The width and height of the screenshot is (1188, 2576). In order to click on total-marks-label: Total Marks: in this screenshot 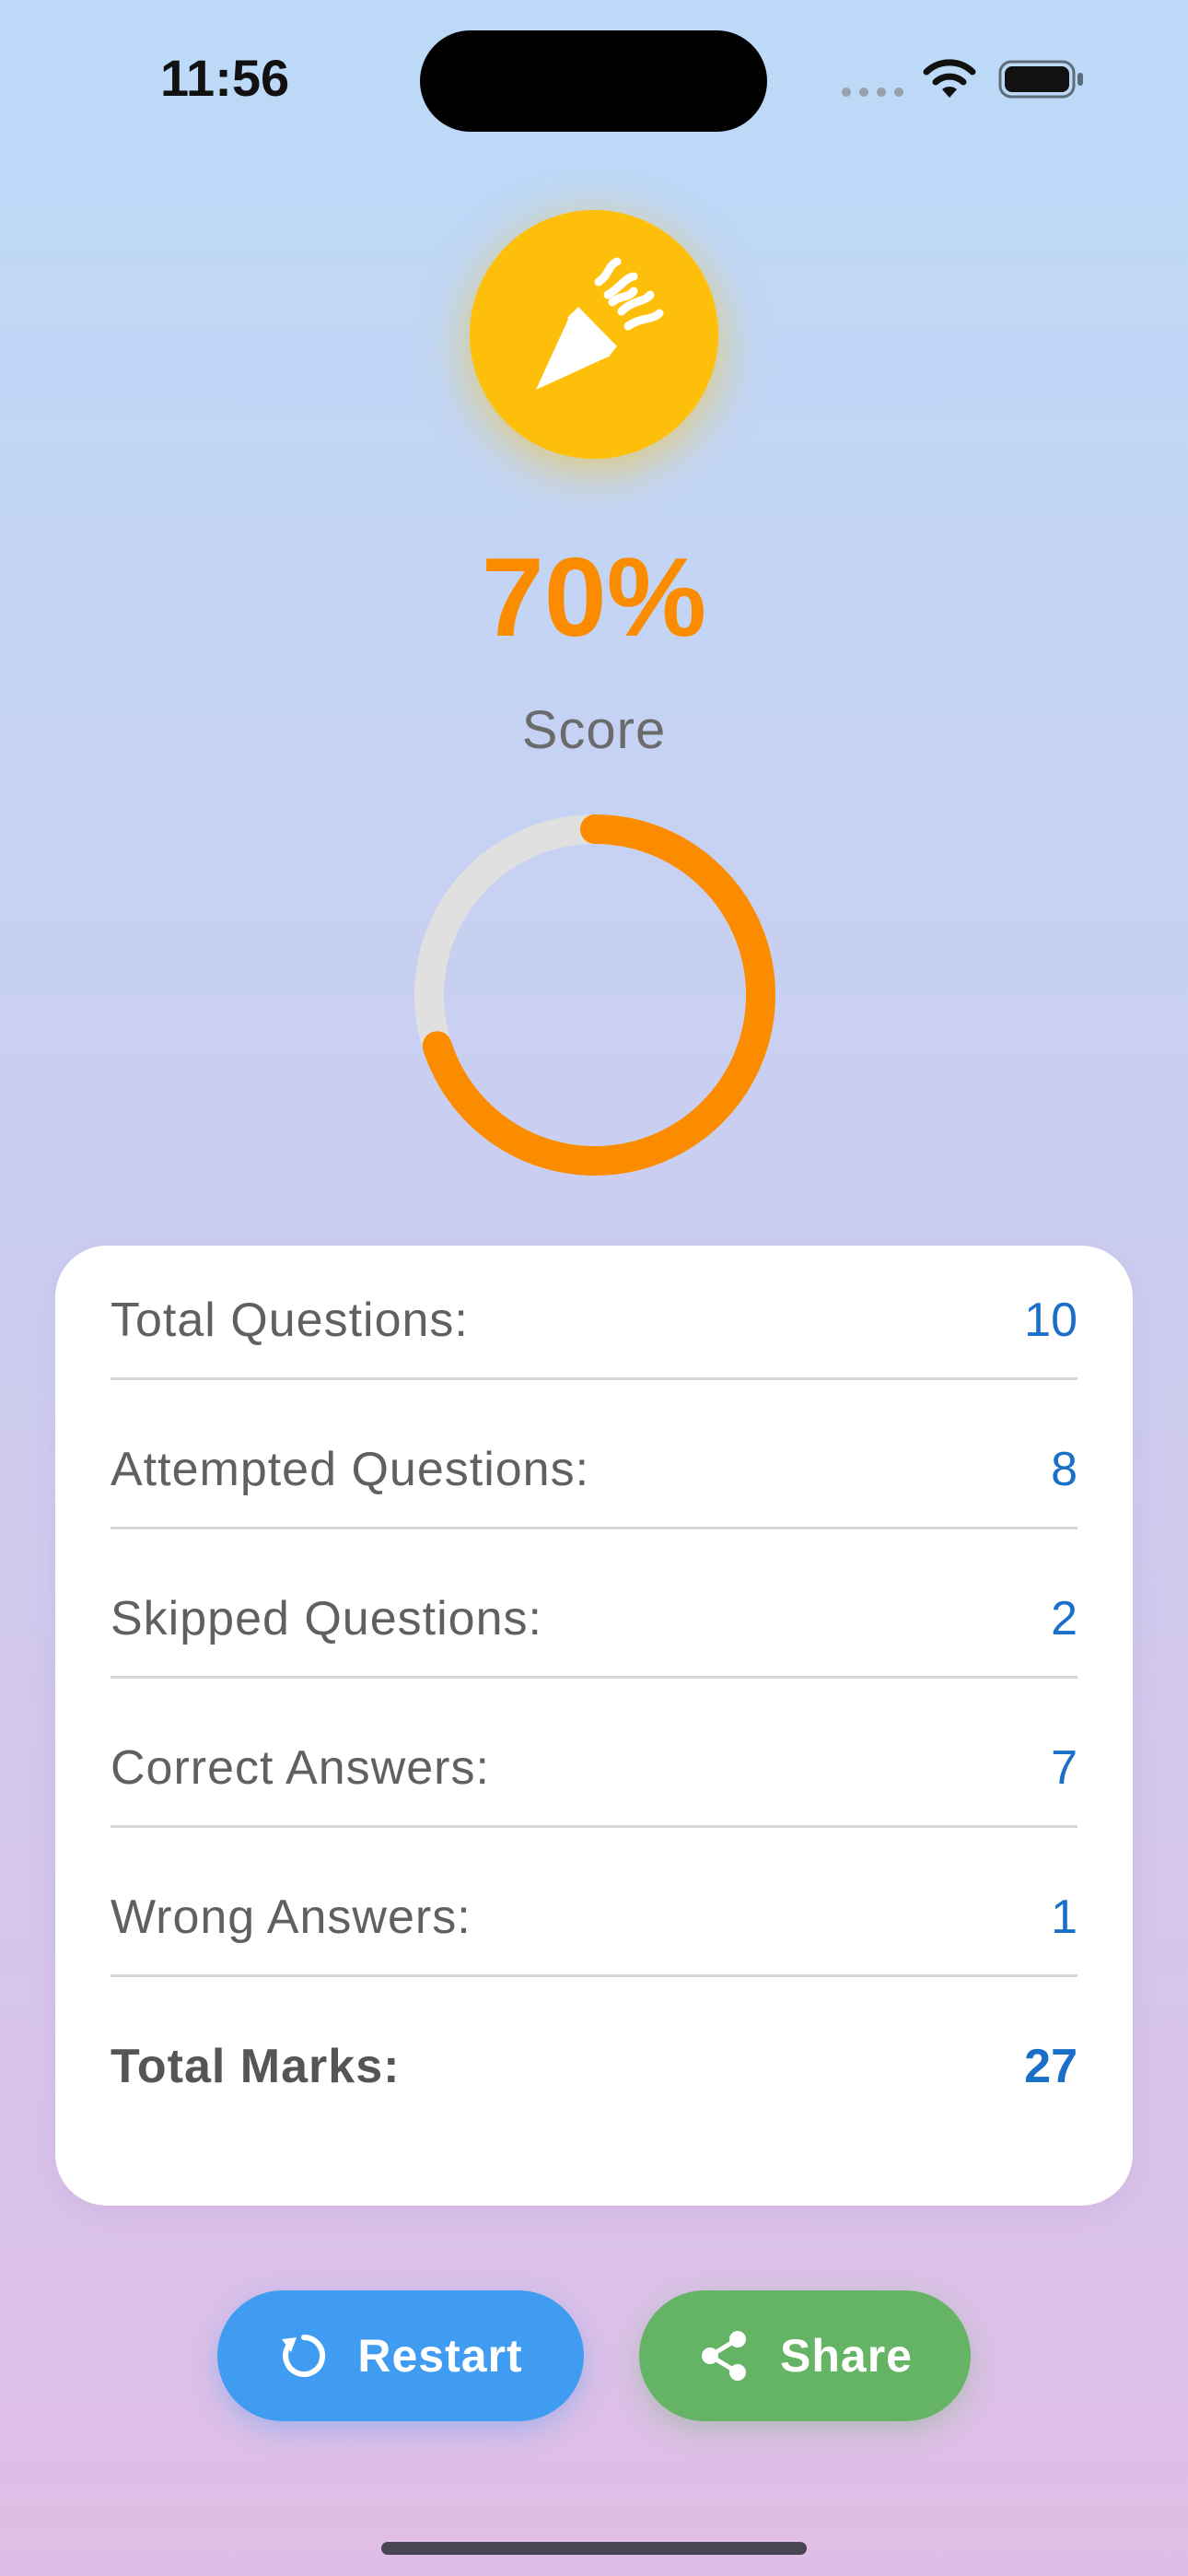, I will do `click(256, 2066)`.